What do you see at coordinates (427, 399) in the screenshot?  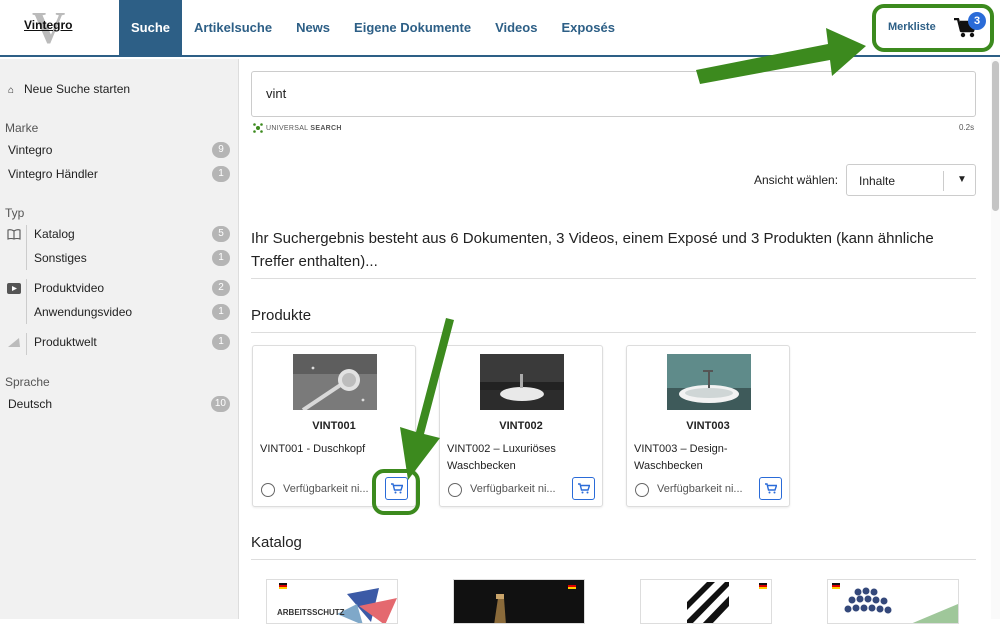 I see `arrow-to-add-button` at bounding box center [427, 399].